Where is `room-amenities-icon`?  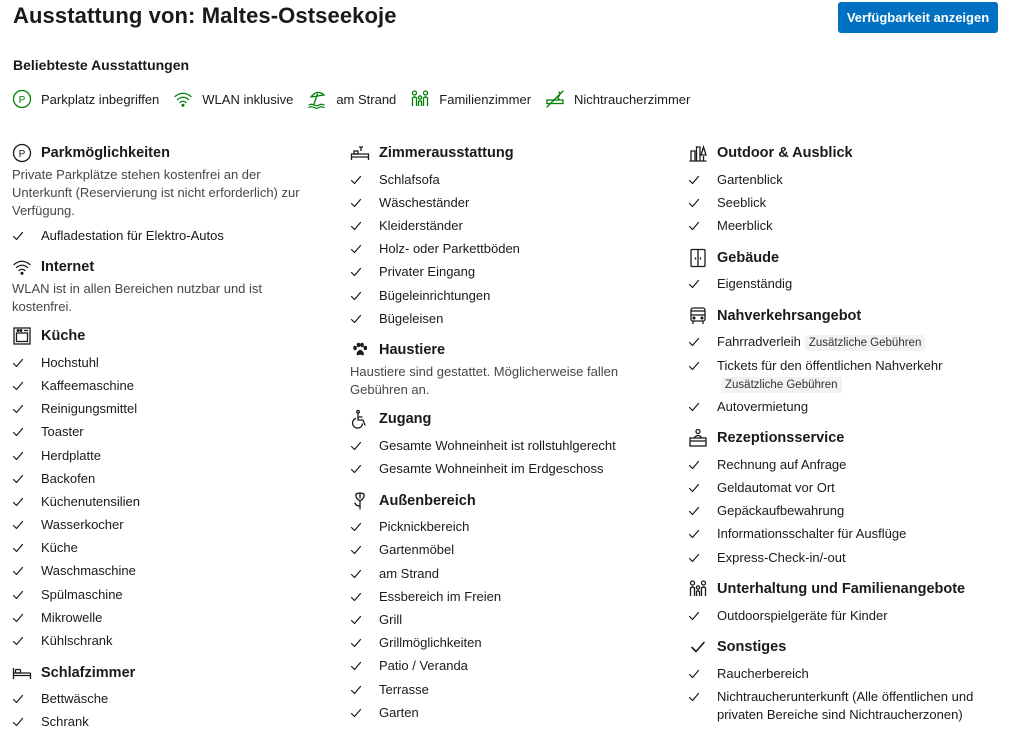 room-amenities-icon is located at coordinates (360, 153).